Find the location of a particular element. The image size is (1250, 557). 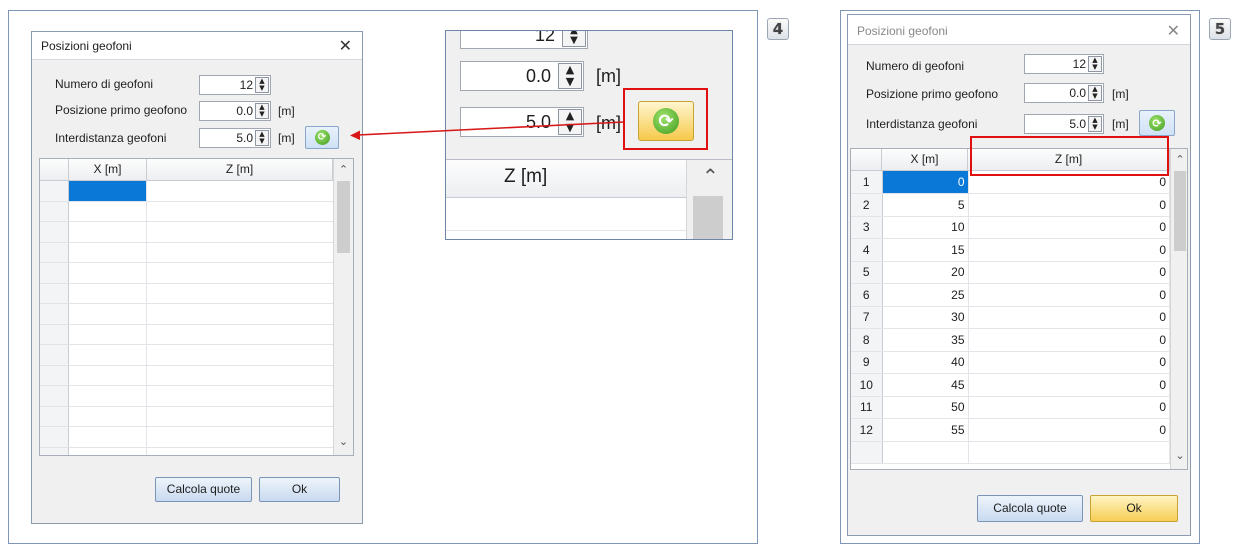

table-row: 10 45 0 is located at coordinates (1010, 385).